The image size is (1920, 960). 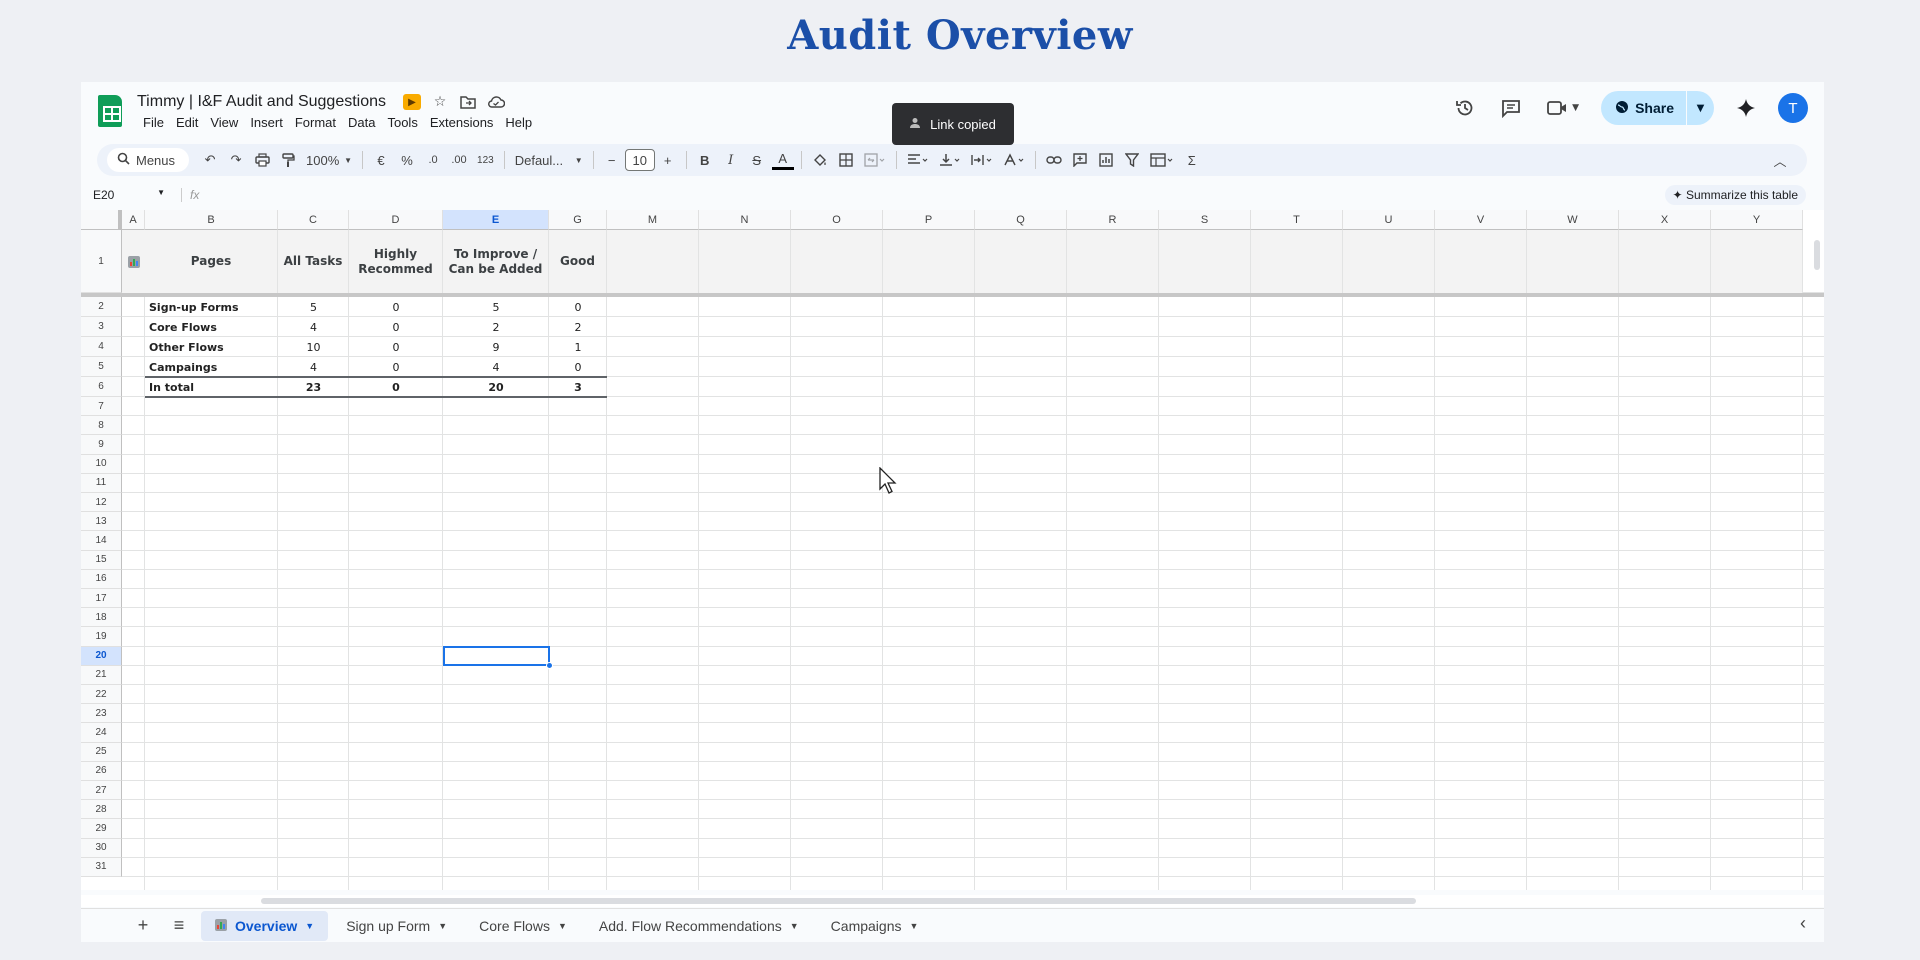 I want to click on slides-badge-icon: ▶, so click(x=412, y=102).